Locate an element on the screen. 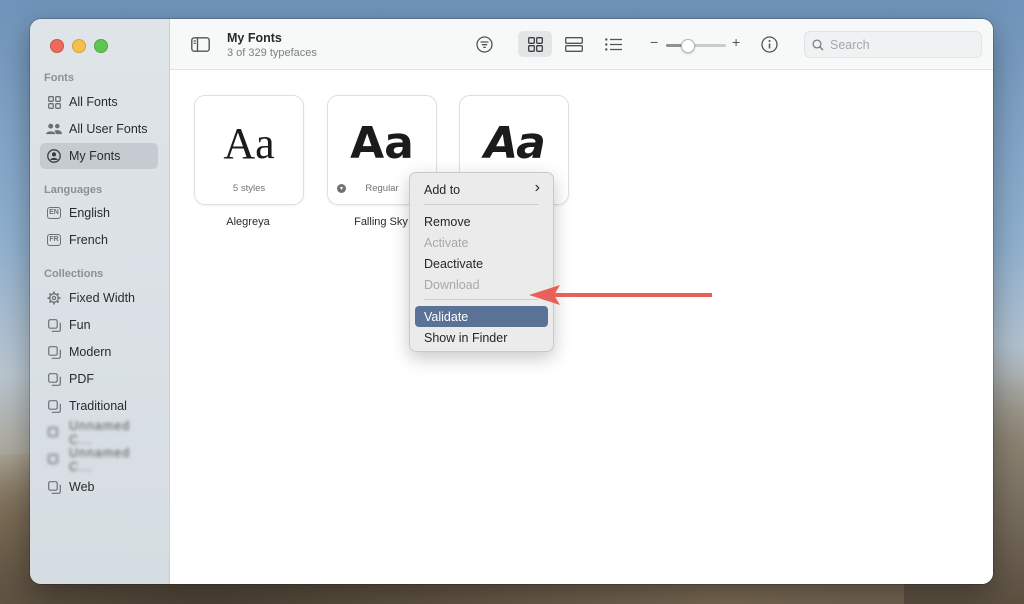 This screenshot has height=604, width=1024. info-button is located at coordinates (769, 44).